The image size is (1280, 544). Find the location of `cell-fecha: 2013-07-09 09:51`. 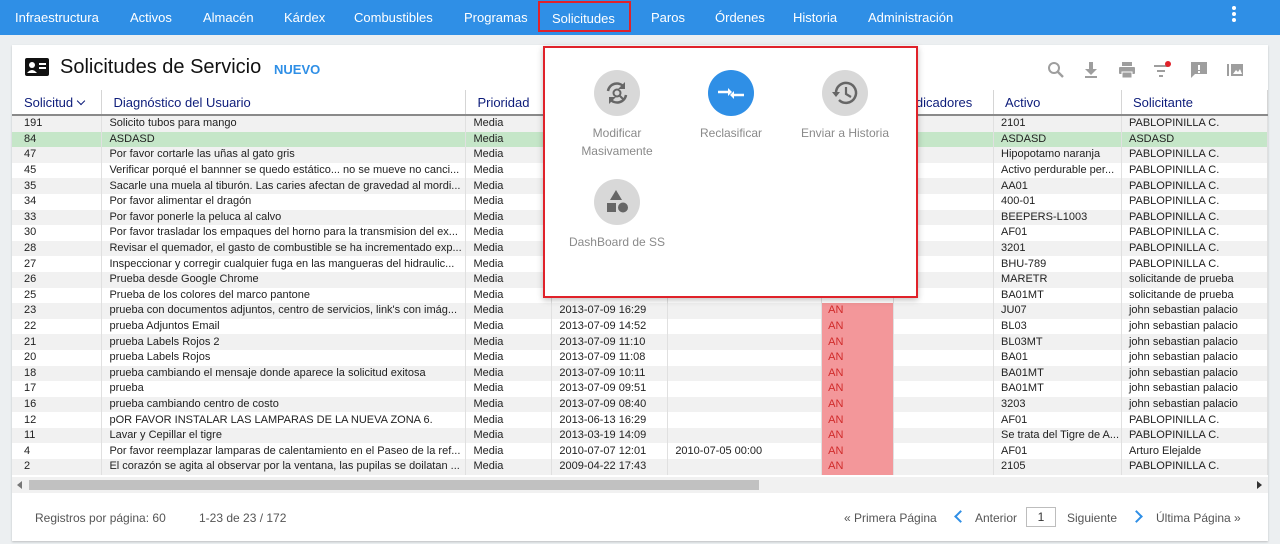

cell-fecha: 2013-07-09 09:51 is located at coordinates (610, 389).